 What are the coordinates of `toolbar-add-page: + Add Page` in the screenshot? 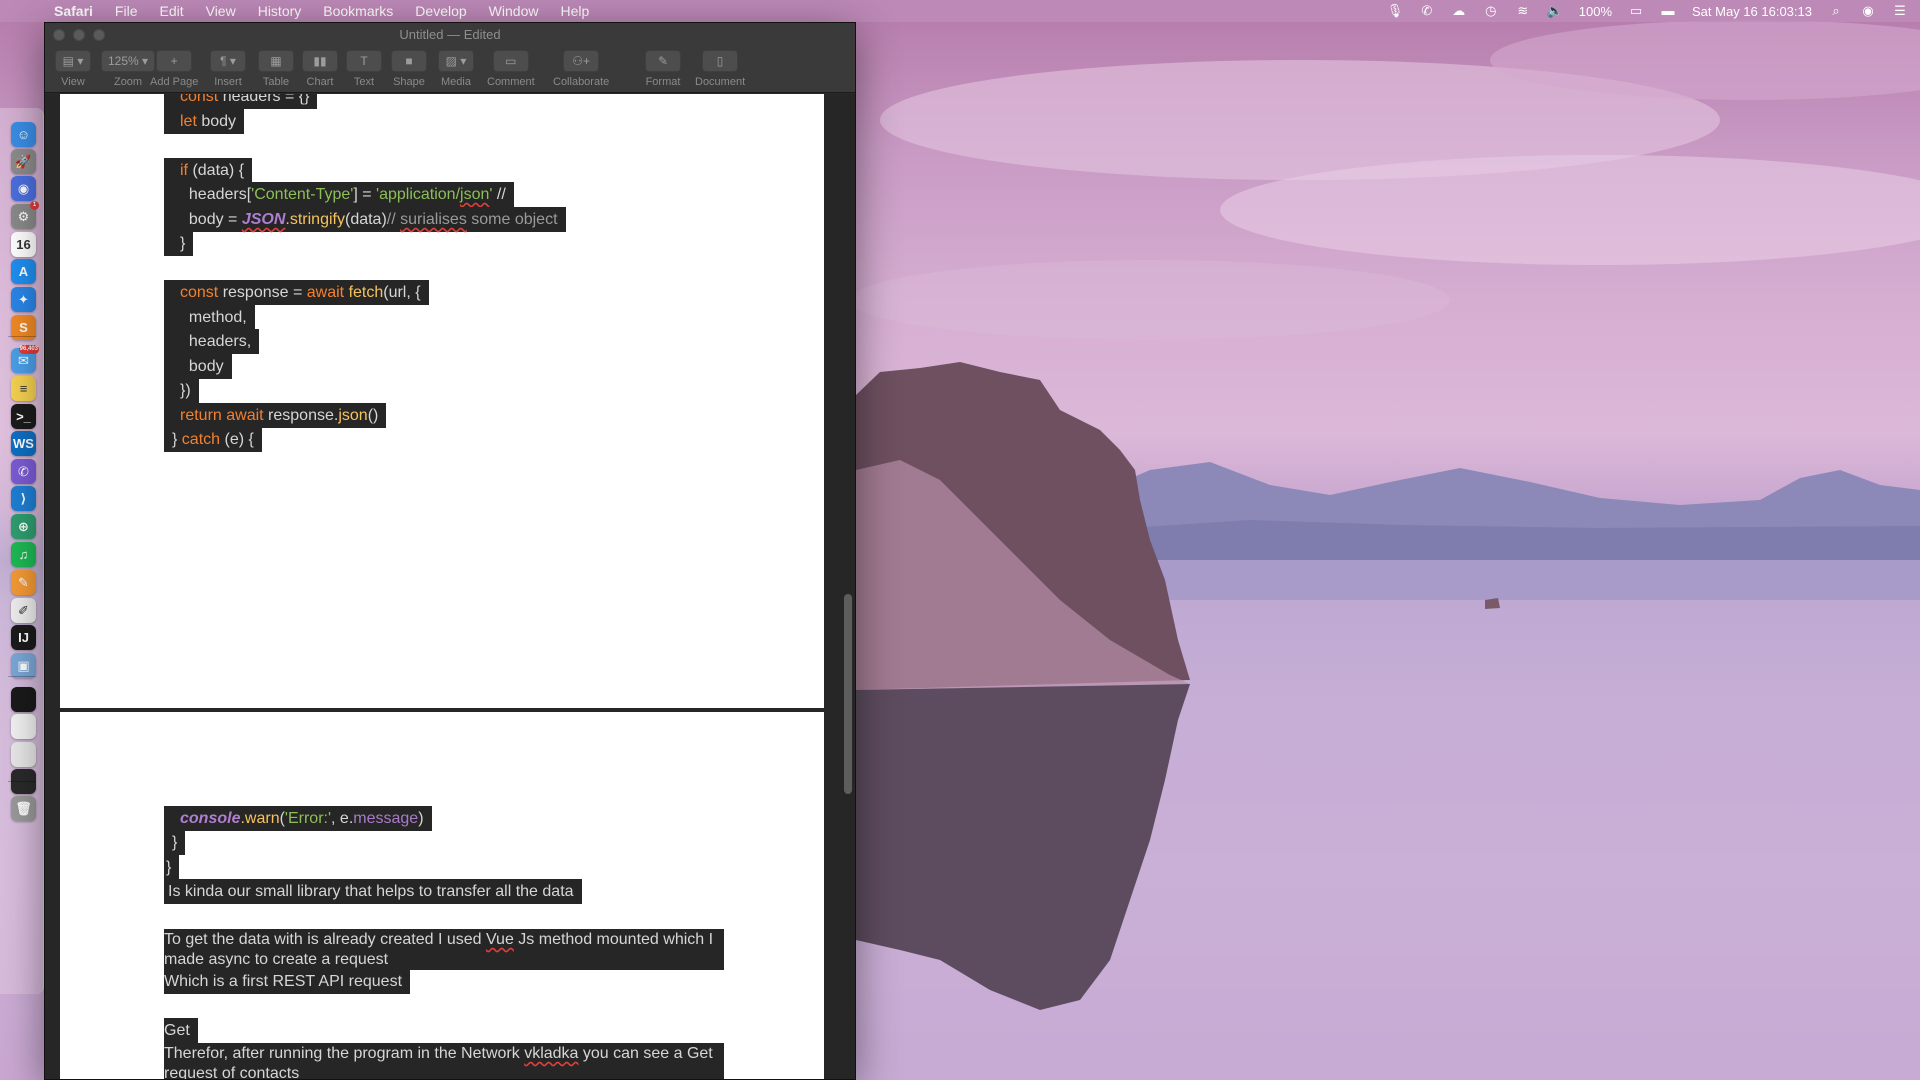 It's located at (174, 69).